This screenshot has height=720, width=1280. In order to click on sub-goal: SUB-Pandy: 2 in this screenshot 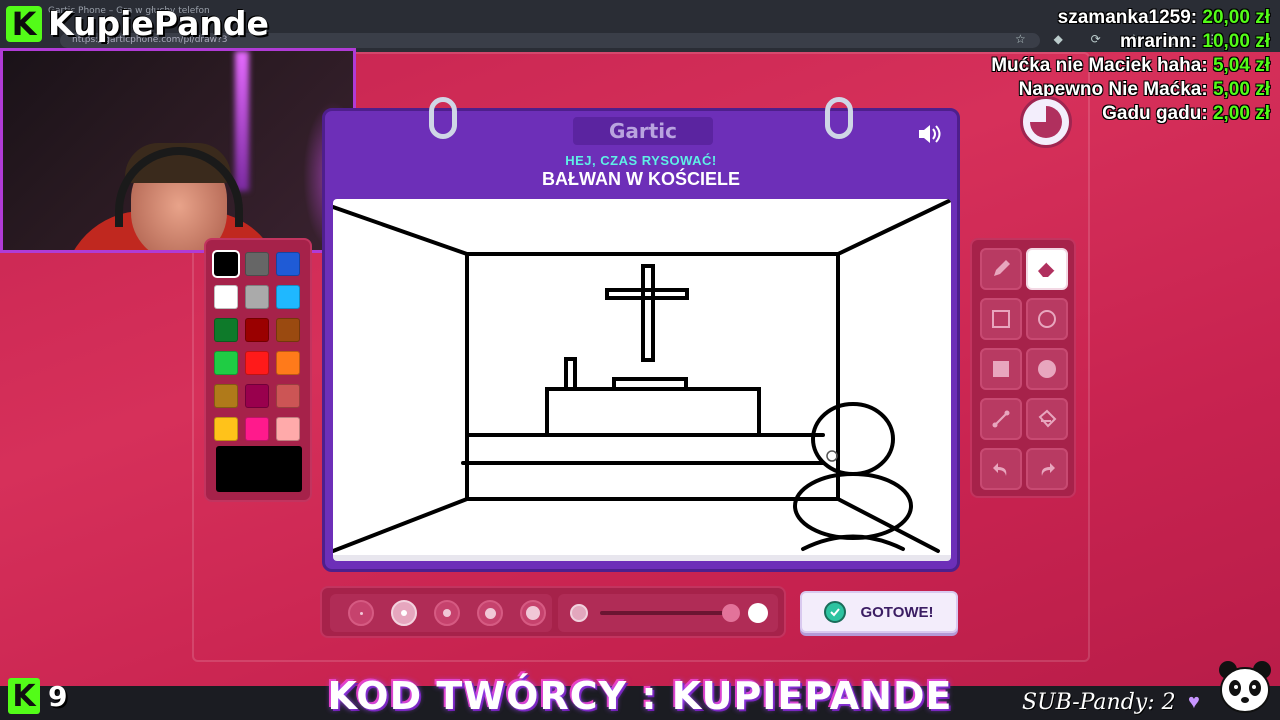, I will do `click(1099, 702)`.